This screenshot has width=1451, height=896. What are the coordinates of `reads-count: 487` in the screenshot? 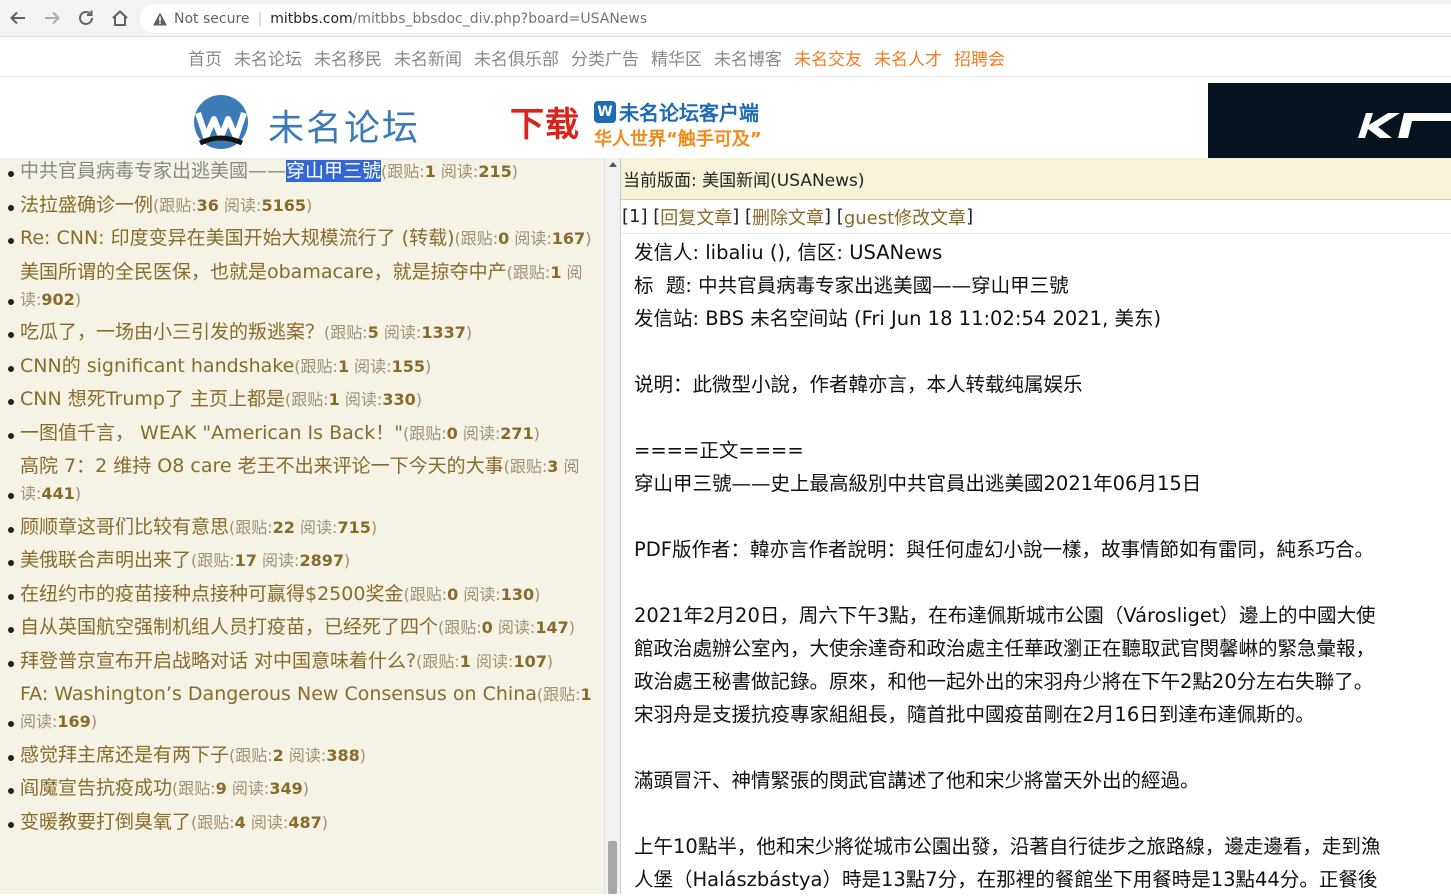 It's located at (305, 822).